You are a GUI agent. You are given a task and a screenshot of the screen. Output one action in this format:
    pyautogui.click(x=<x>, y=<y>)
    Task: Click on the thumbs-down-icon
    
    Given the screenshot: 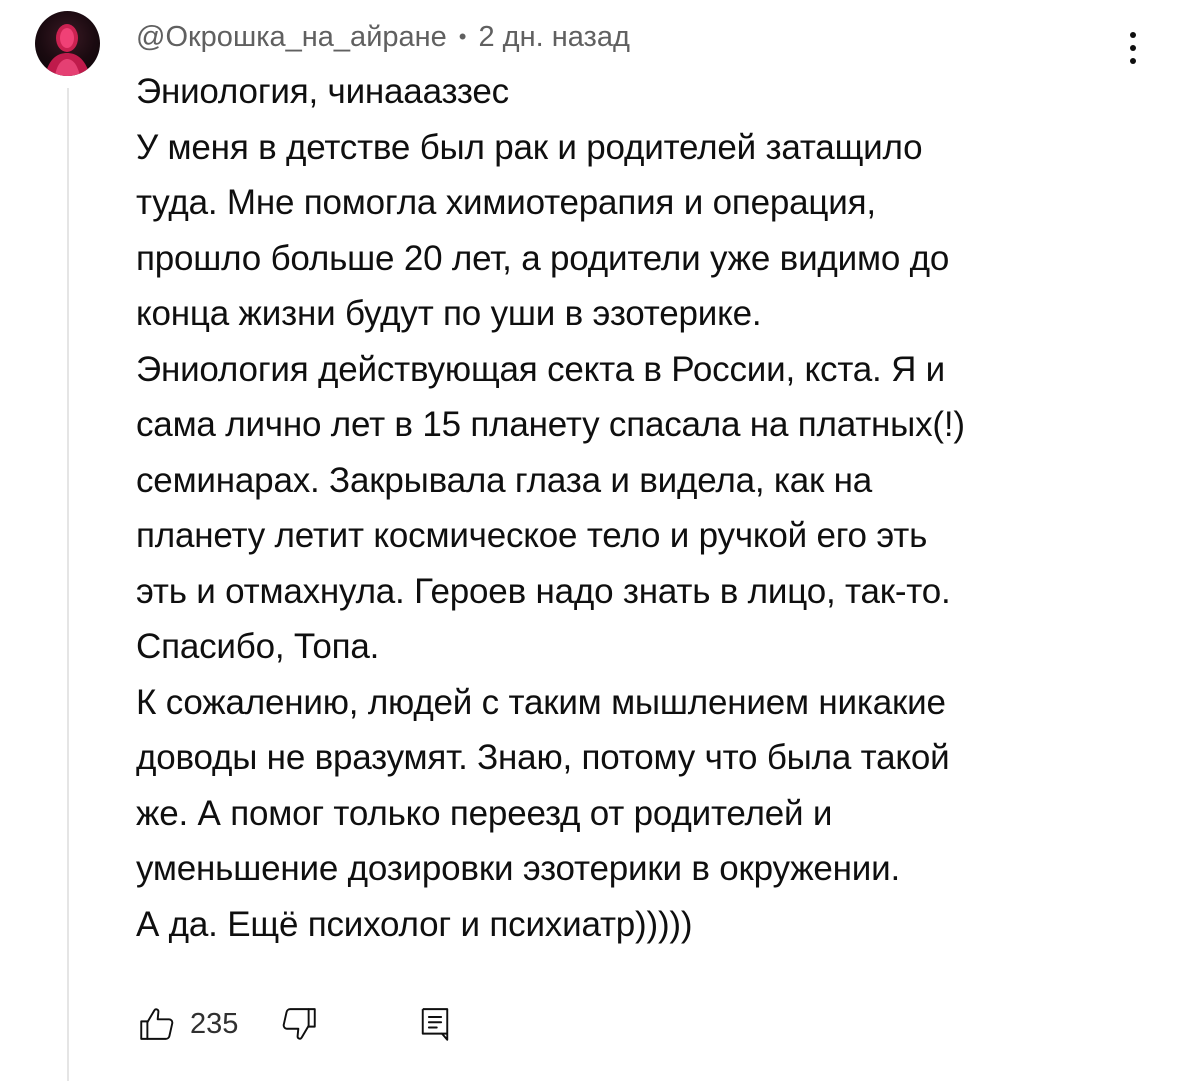 What is the action you would take?
    pyautogui.click(x=300, y=1024)
    